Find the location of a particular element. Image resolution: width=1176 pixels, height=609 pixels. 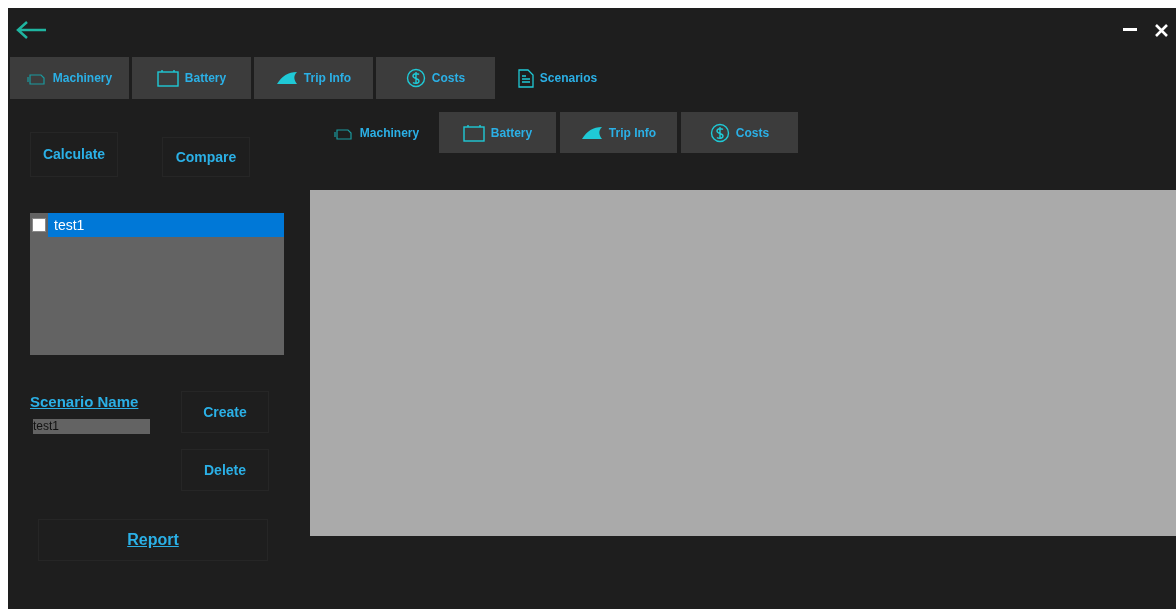

scenario-name-label: Scenario Name is located at coordinates (85, 402).